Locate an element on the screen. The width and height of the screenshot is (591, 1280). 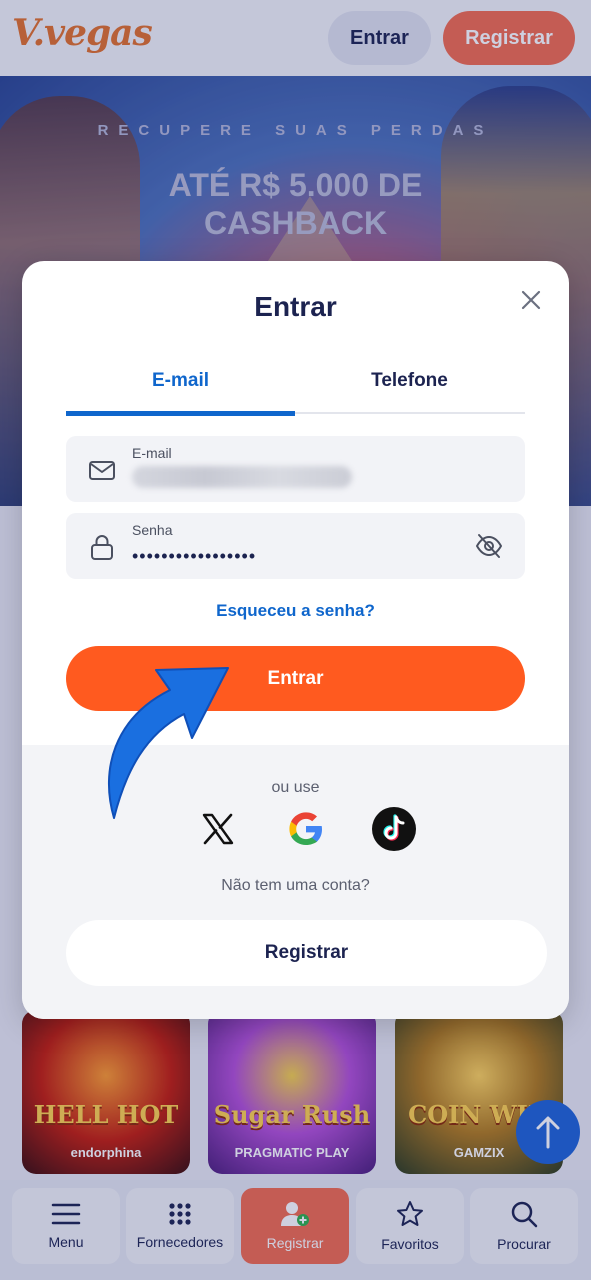
tiktok-login-button is located at coordinates (394, 829).